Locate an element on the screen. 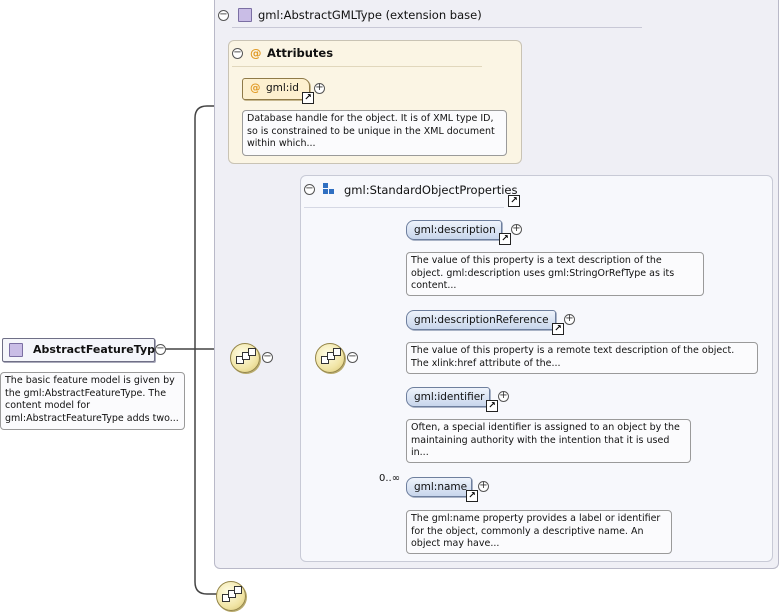  attributes-header-divider is located at coordinates (357, 66).